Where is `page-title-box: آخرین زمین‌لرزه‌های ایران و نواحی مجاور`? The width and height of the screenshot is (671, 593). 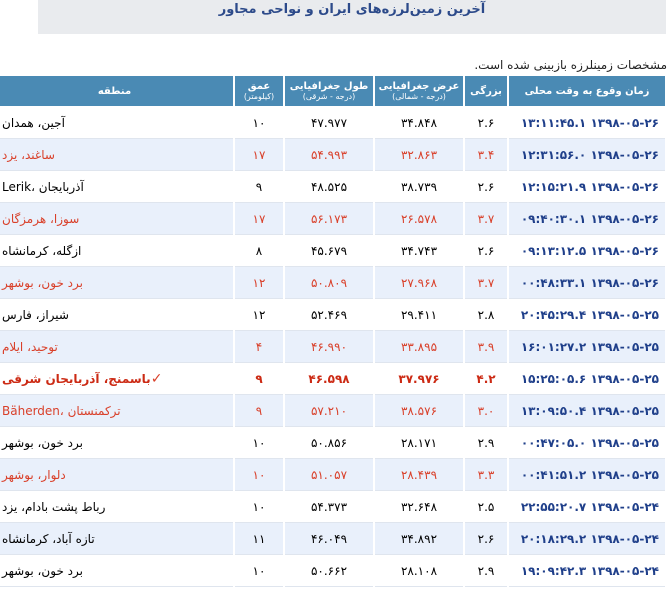
page-title-box: آخرین زمین‌لرزه‌های ایران و نواحی مجاور is located at coordinates (352, 17).